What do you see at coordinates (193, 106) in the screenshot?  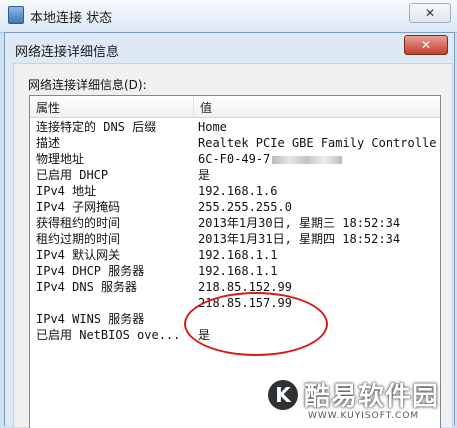 I see `column-divider` at bounding box center [193, 106].